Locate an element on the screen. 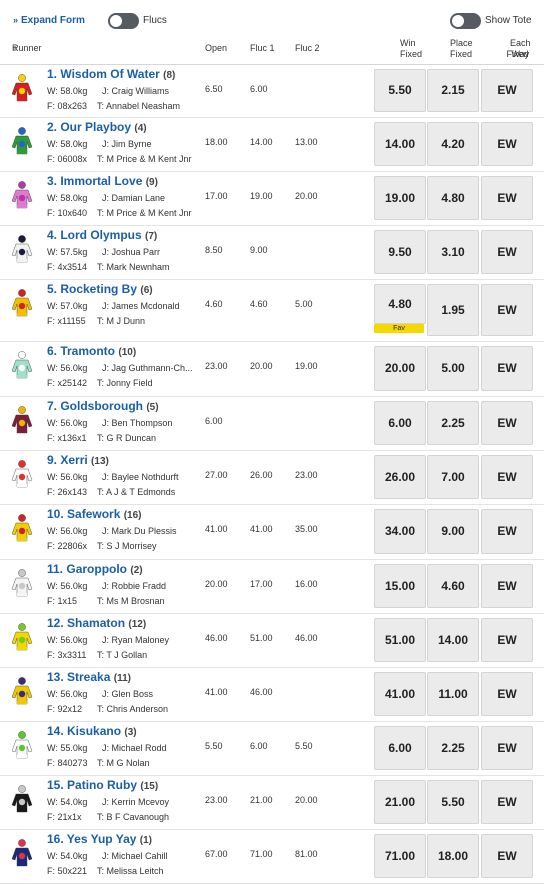 The height and width of the screenshot is (884, 544). win-fixed-button: 14.00 is located at coordinates (400, 144).